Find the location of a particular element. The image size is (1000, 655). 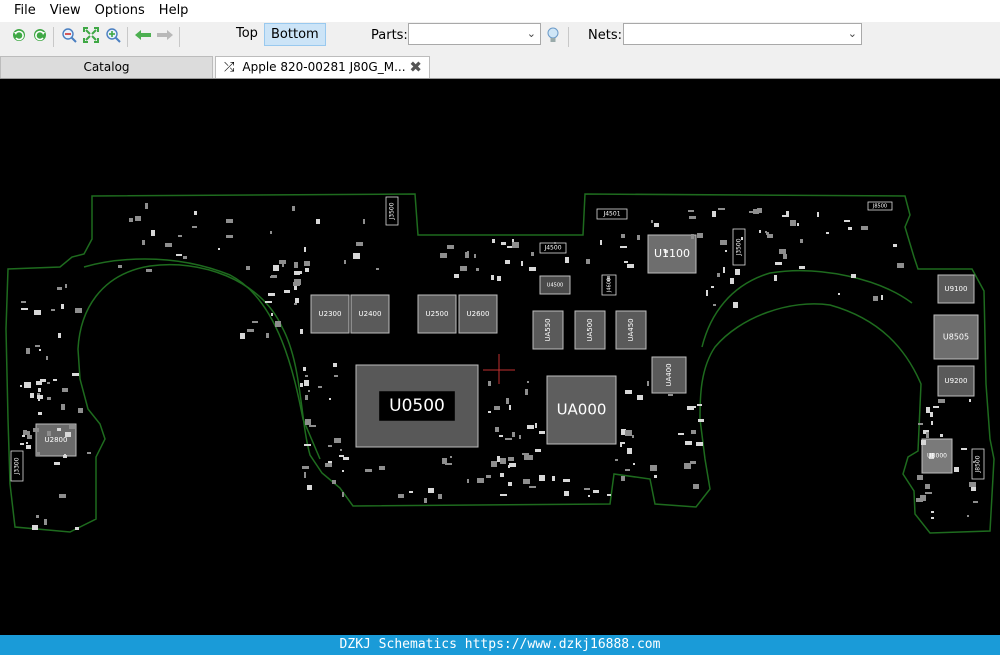

menu-file: File is located at coordinates (25, 11).